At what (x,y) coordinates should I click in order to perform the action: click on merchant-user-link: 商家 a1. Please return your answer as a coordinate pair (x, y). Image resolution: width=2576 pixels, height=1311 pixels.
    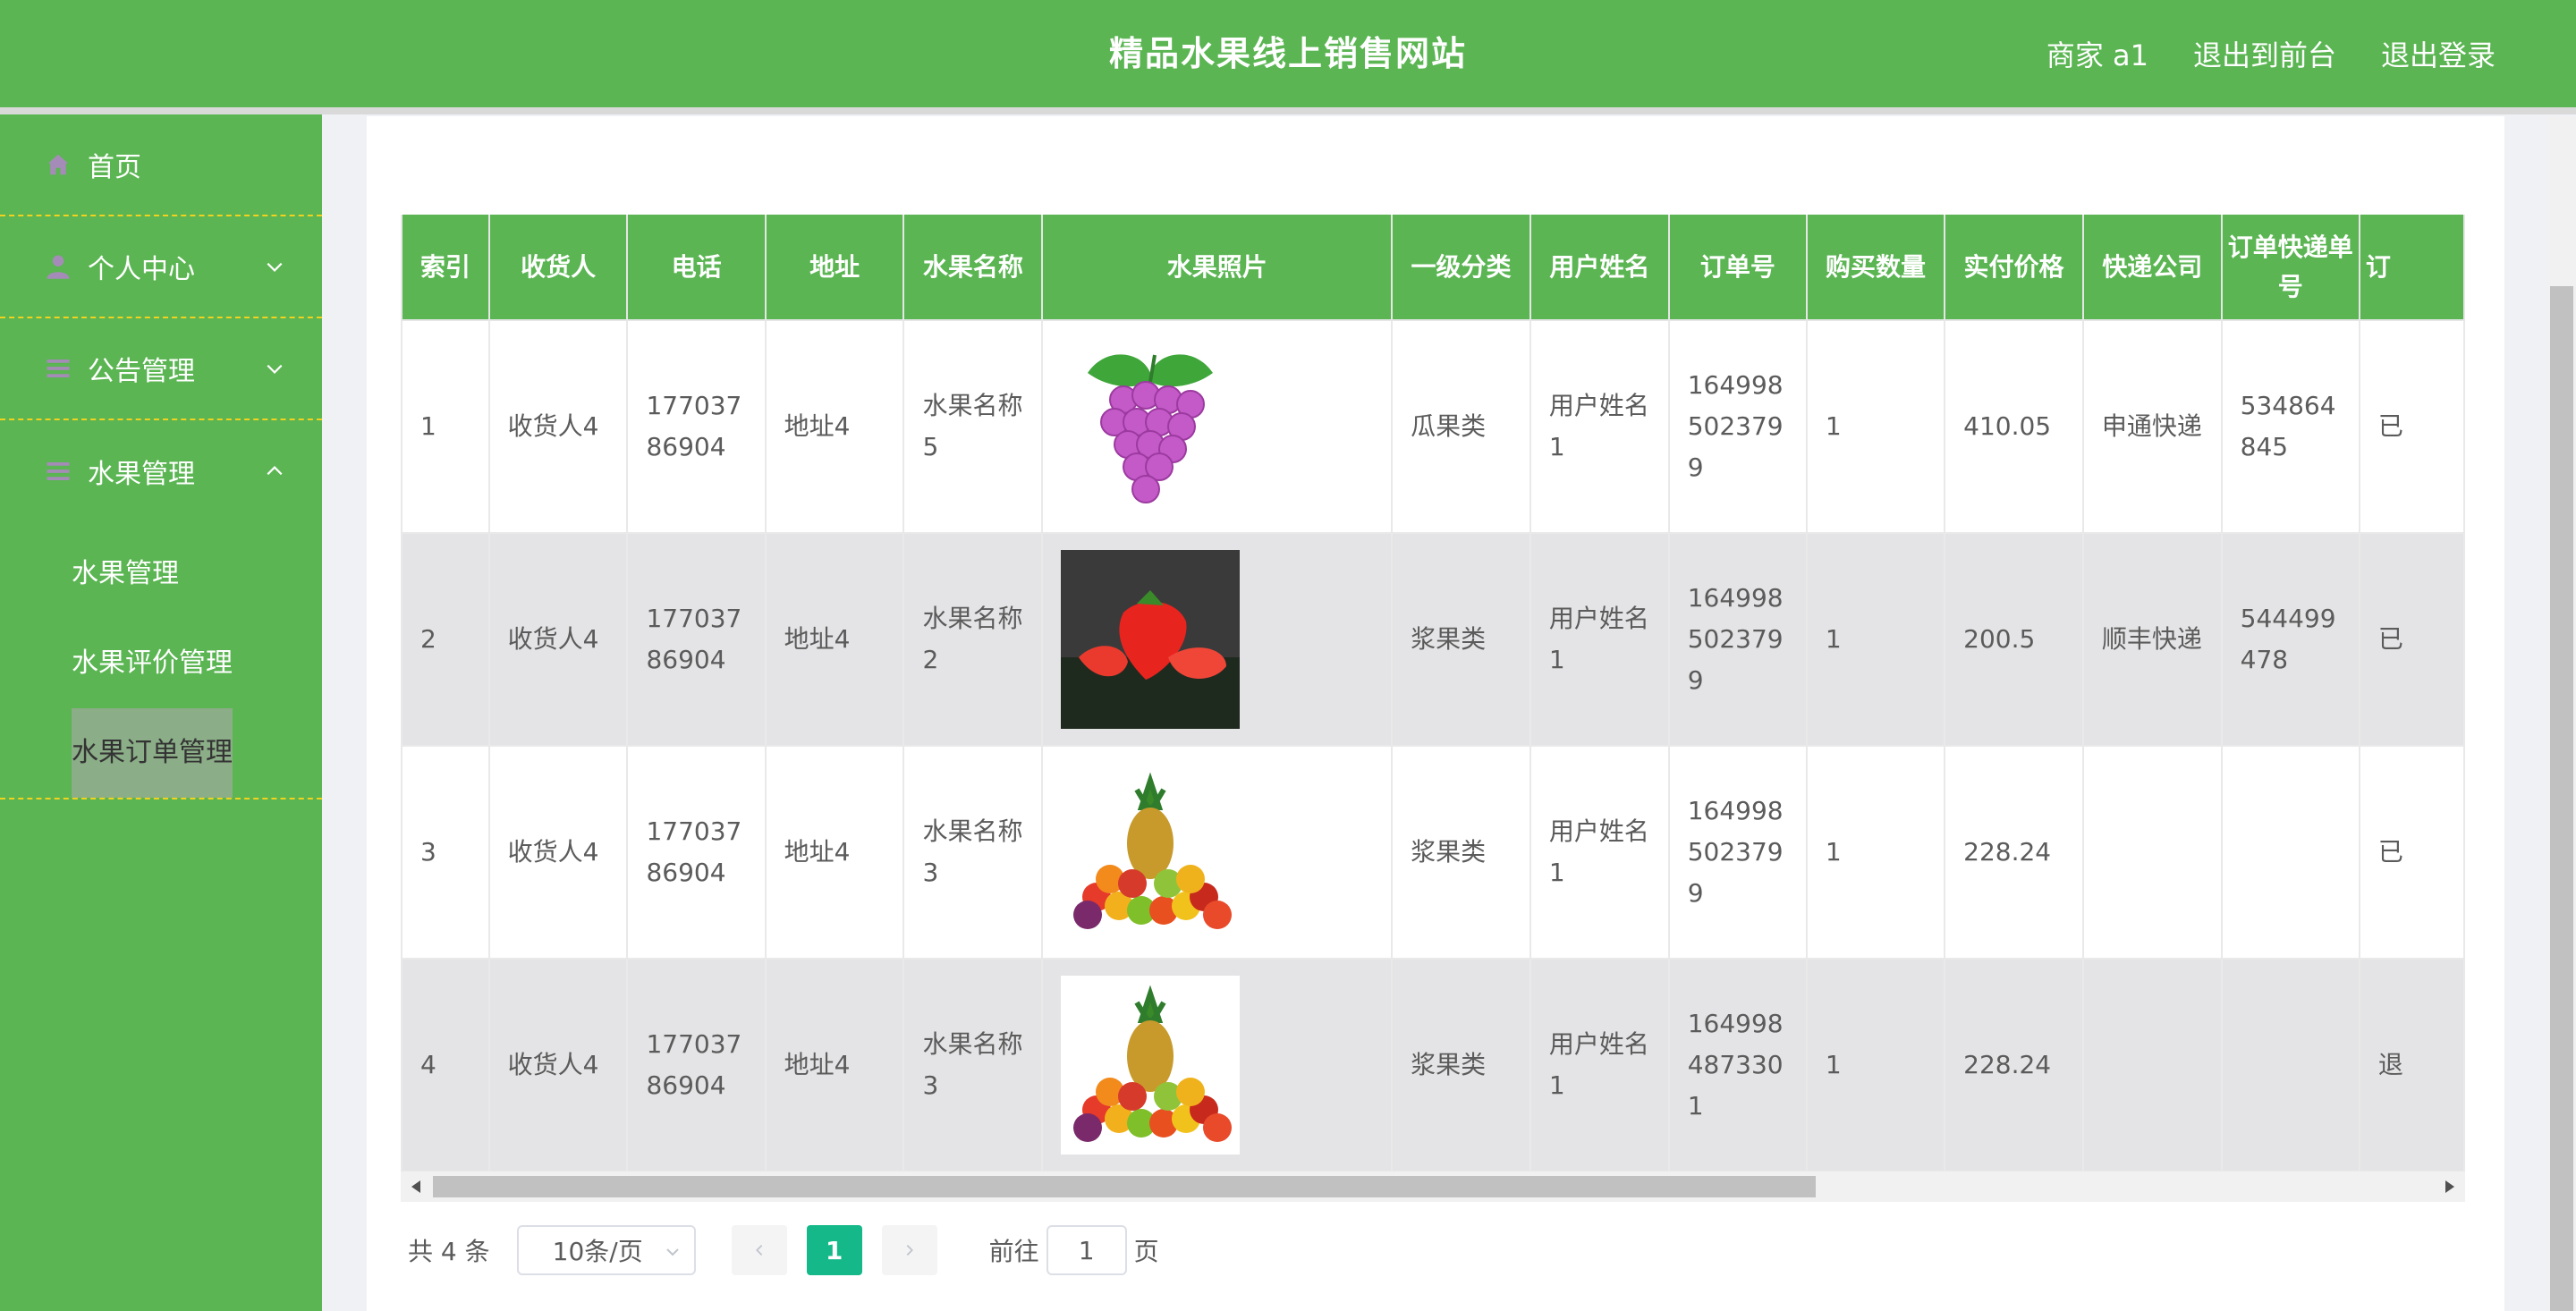
    Looking at the image, I should click on (2097, 53).